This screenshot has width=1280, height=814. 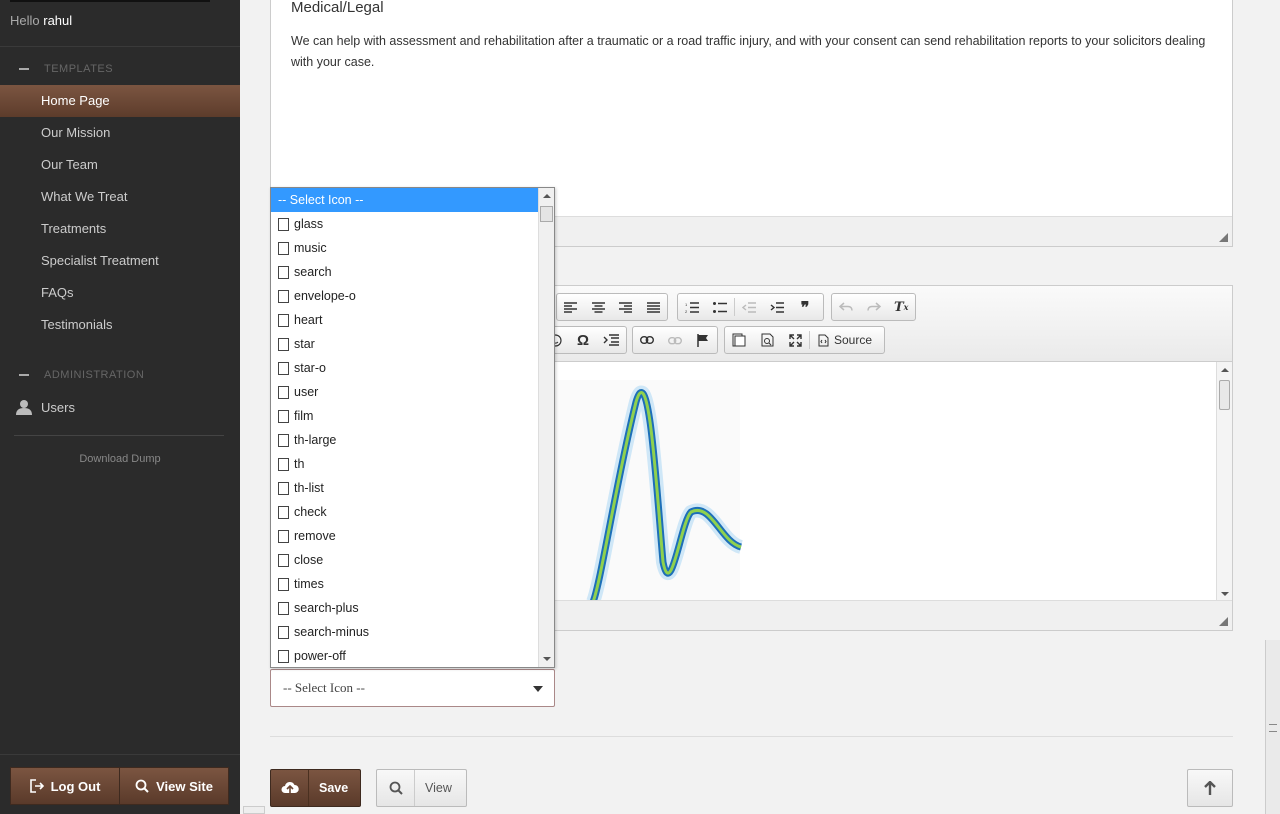 I want to click on greeting: Hello rahul, so click(x=120, y=30).